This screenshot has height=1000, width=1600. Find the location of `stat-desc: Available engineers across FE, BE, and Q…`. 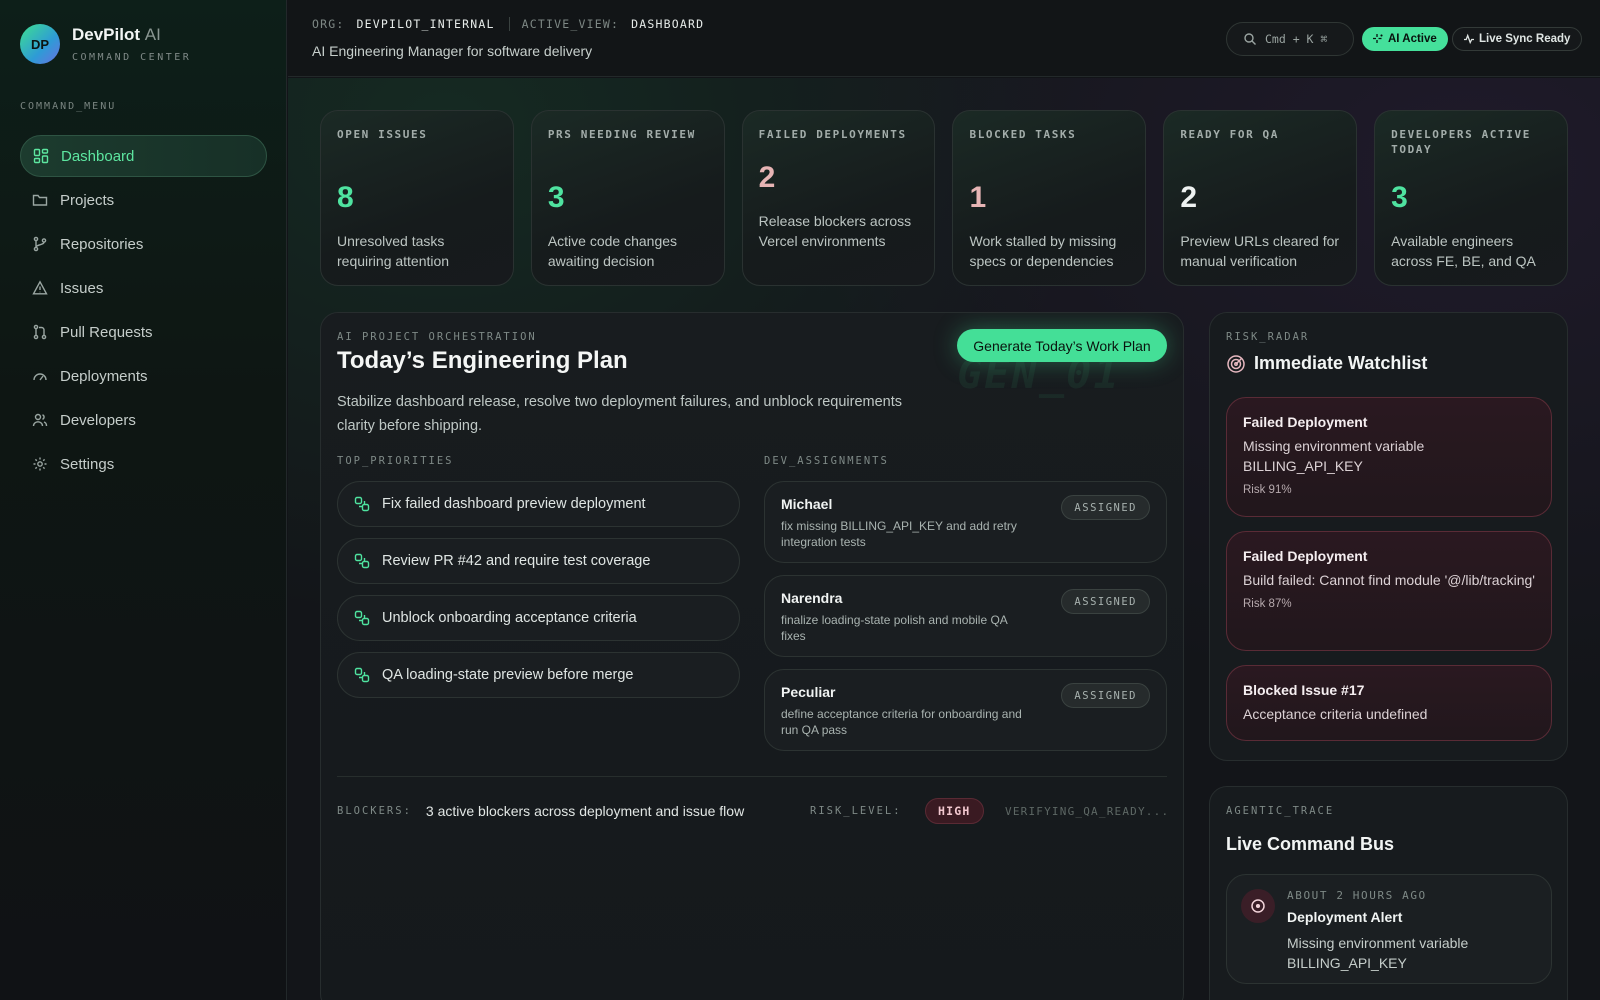

stat-desc: Available engineers across FE, BE, and Q… is located at coordinates (1463, 251).